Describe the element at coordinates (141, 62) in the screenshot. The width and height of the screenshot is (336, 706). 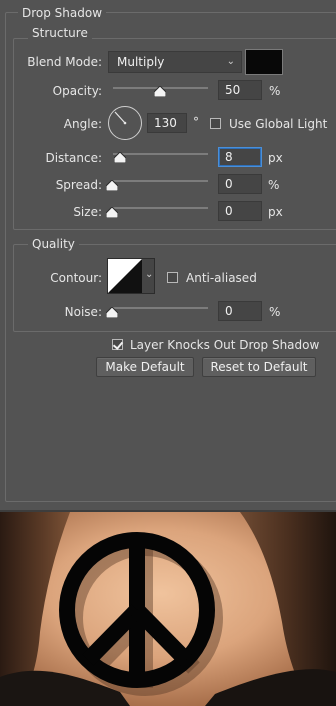
I see `blend-mode-value: Multiply` at that location.